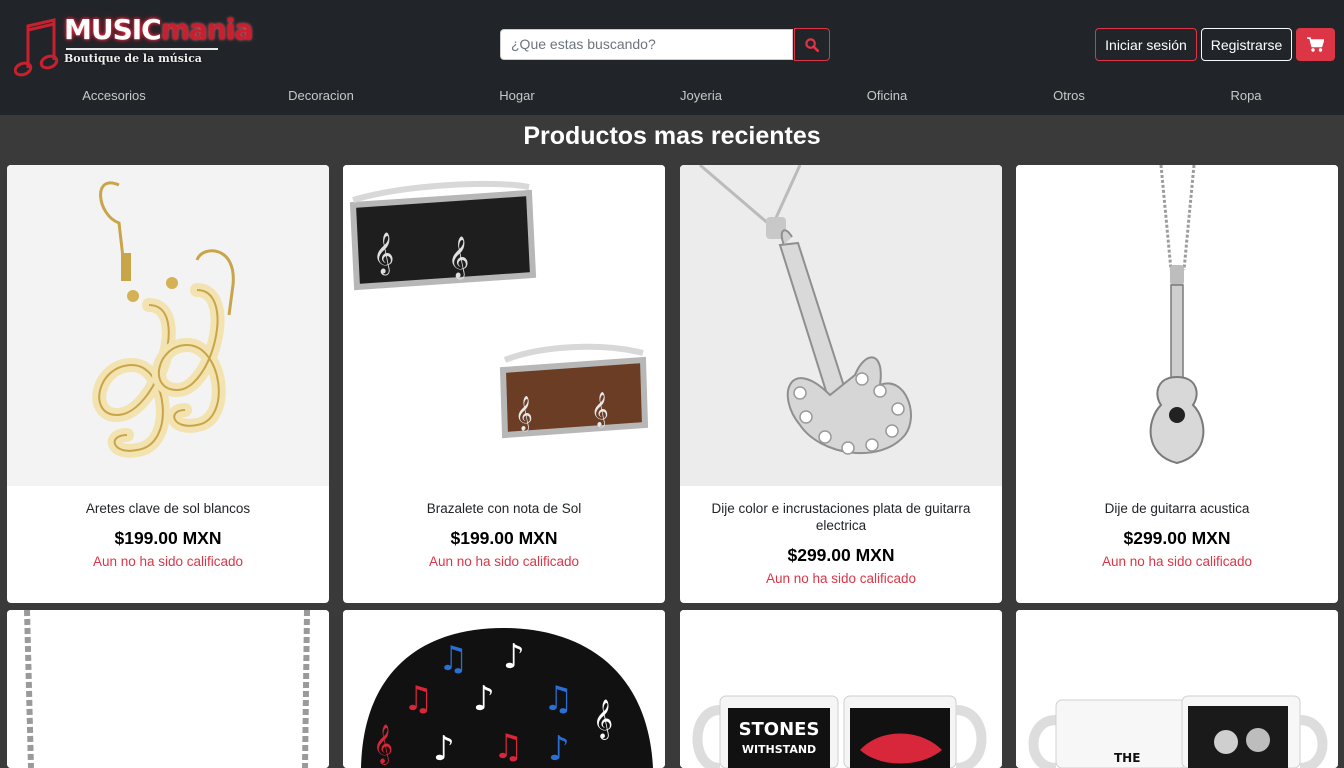  Describe the element at coordinates (887, 95) in the screenshot. I see `nav-item-oficina: Oficina` at that location.